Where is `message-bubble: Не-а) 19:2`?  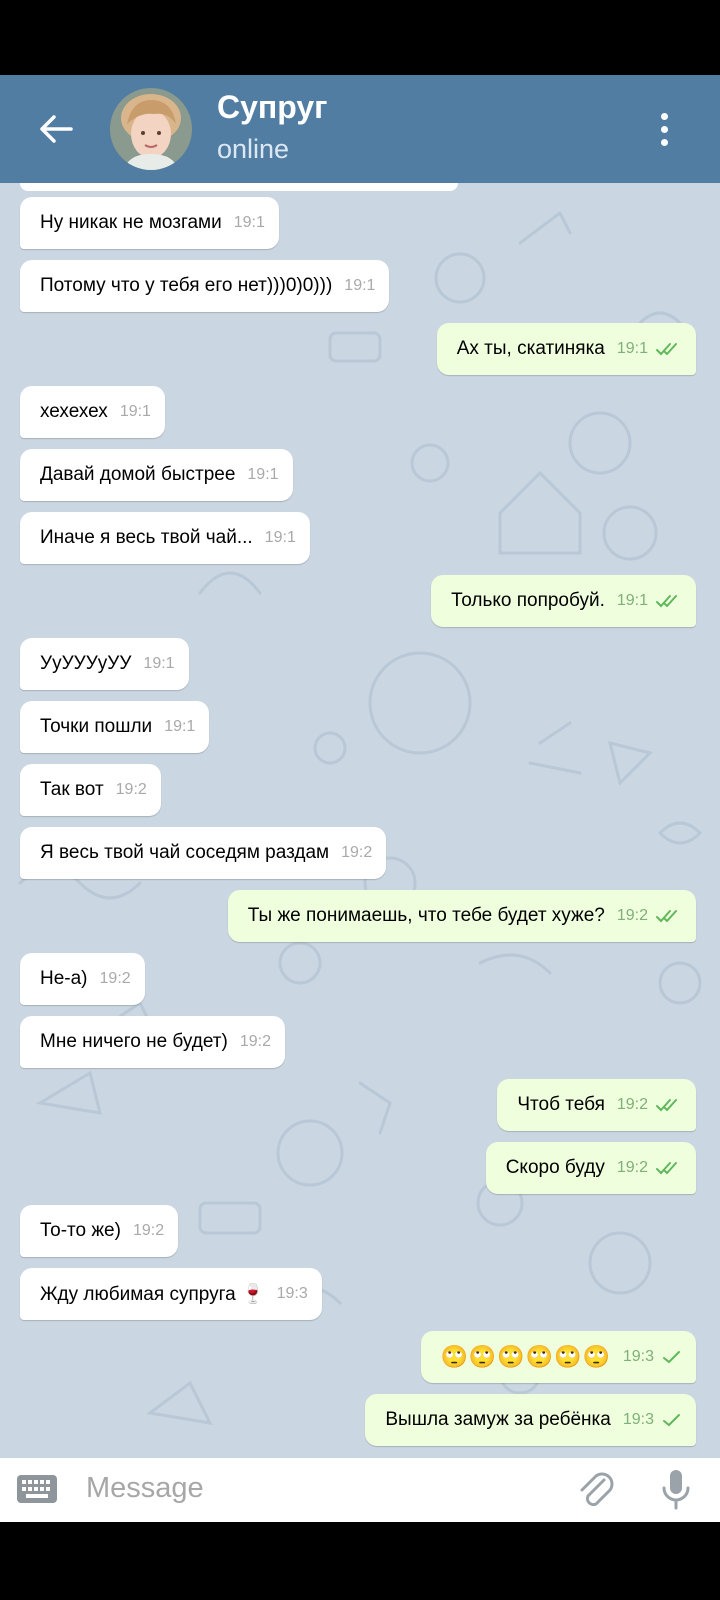 message-bubble: Не-а) 19:2 is located at coordinates (82, 979).